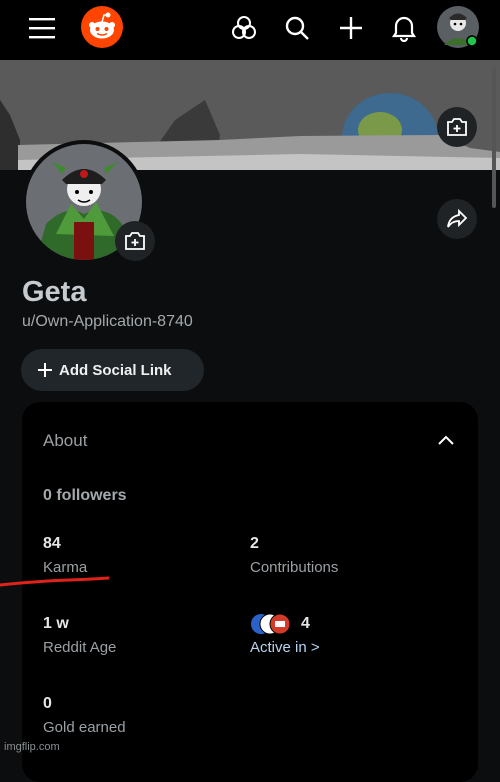  I want to click on karma-value: 84, so click(52, 543).